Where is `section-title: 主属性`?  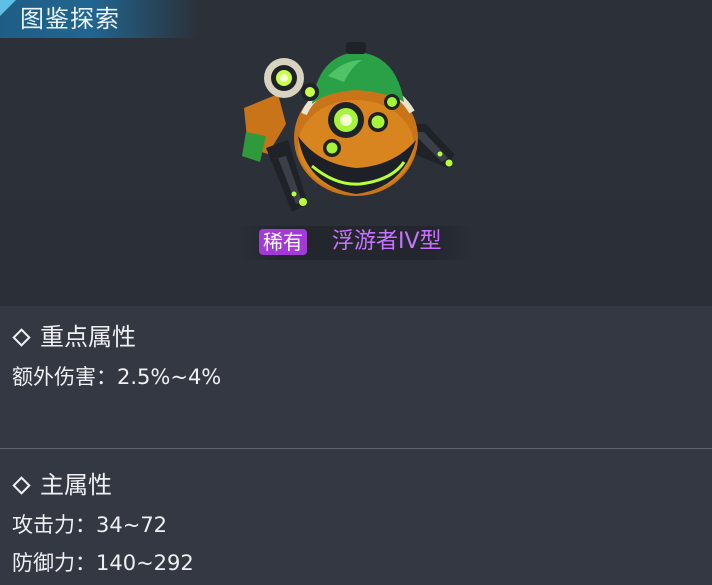
section-title: 主属性 is located at coordinates (76, 485).